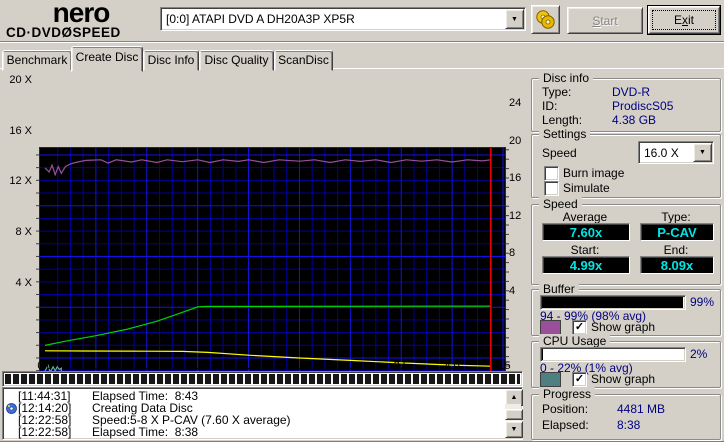  I want to click on nero-brand-text: nero, so click(81, 14).